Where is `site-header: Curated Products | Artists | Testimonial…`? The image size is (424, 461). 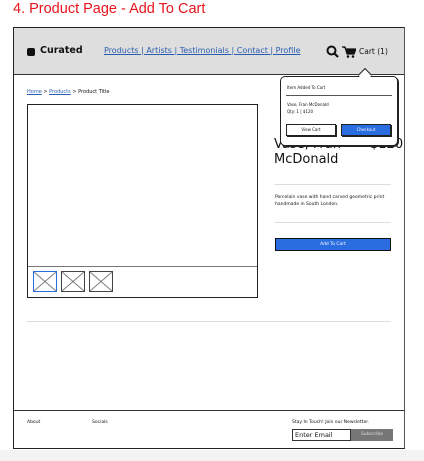 site-header: Curated Products | Artists | Testimonial… is located at coordinates (209, 51).